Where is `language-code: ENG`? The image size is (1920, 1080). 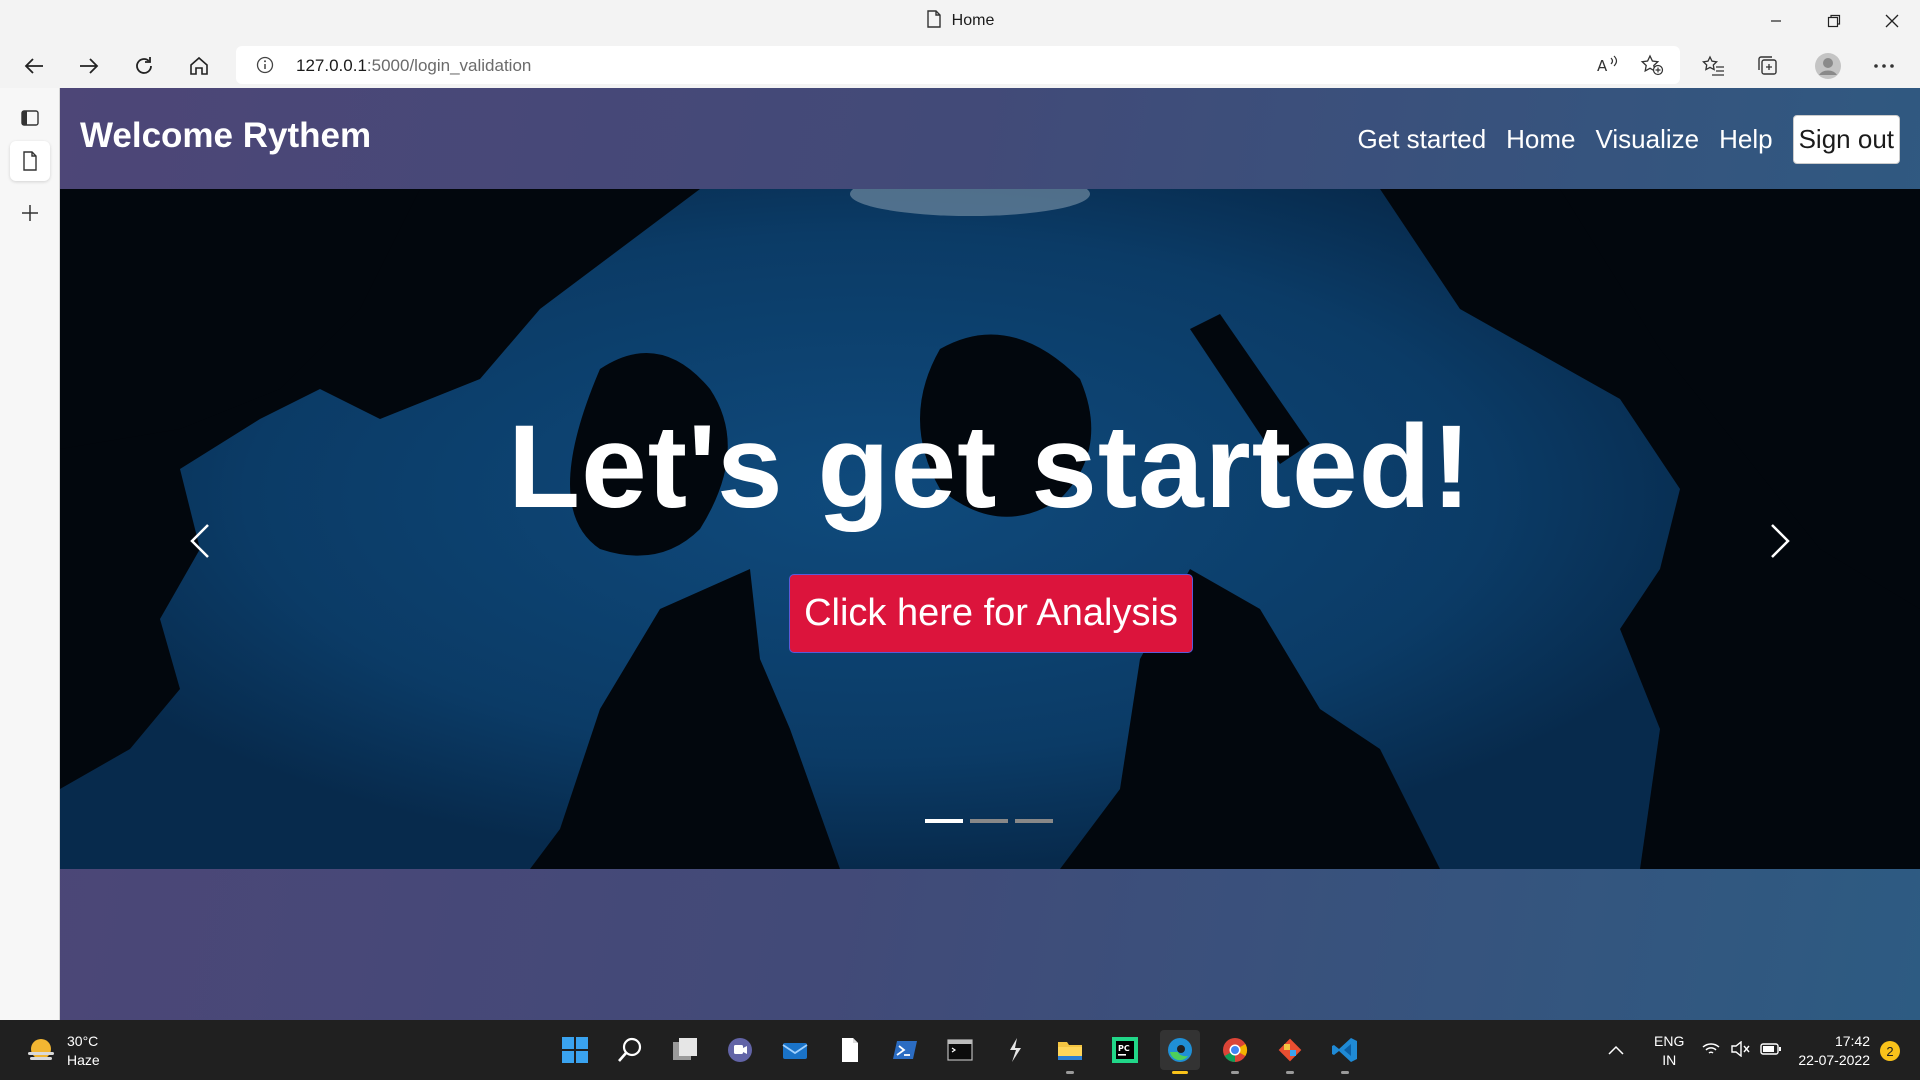 language-code: ENG is located at coordinates (1669, 1041).